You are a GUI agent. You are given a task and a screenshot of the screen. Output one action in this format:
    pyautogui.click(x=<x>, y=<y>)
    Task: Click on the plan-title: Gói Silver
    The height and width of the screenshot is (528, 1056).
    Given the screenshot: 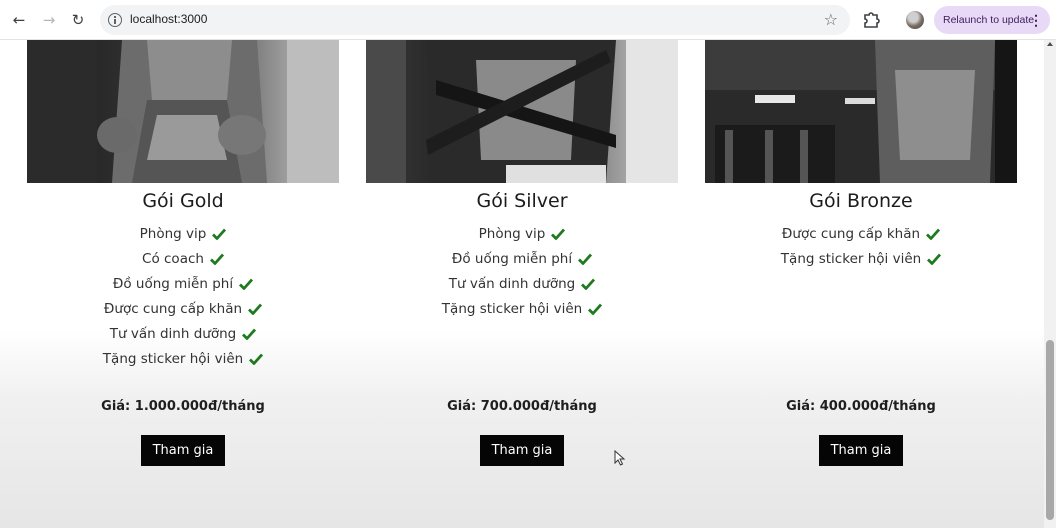 What is the action you would take?
    pyautogui.click(x=522, y=201)
    